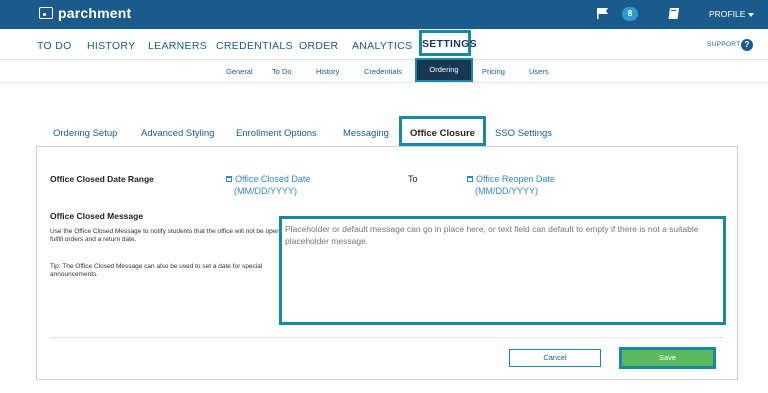  I want to click on help-icon: ?, so click(747, 45).